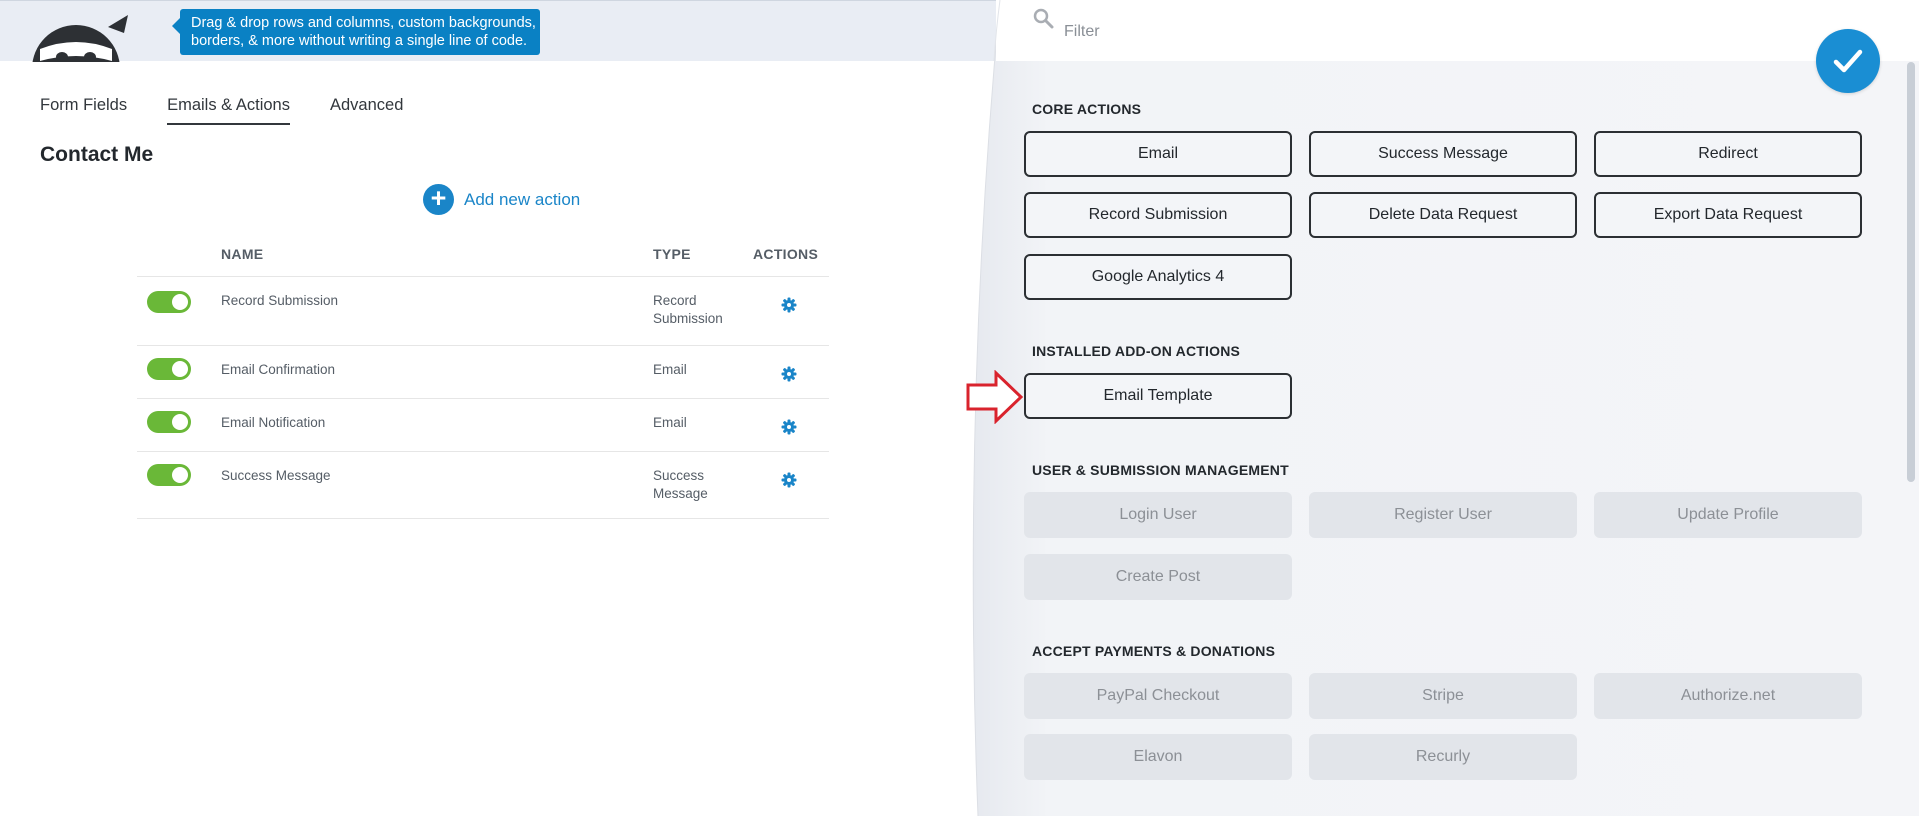  I want to click on checkmark-icon, so click(1848, 61).